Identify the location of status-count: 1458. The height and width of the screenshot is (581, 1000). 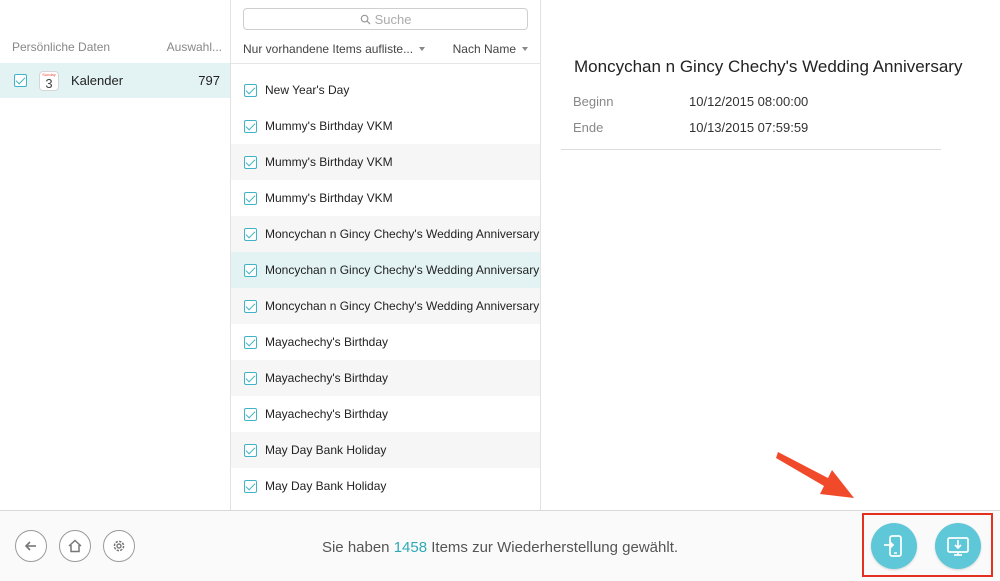
(410, 547).